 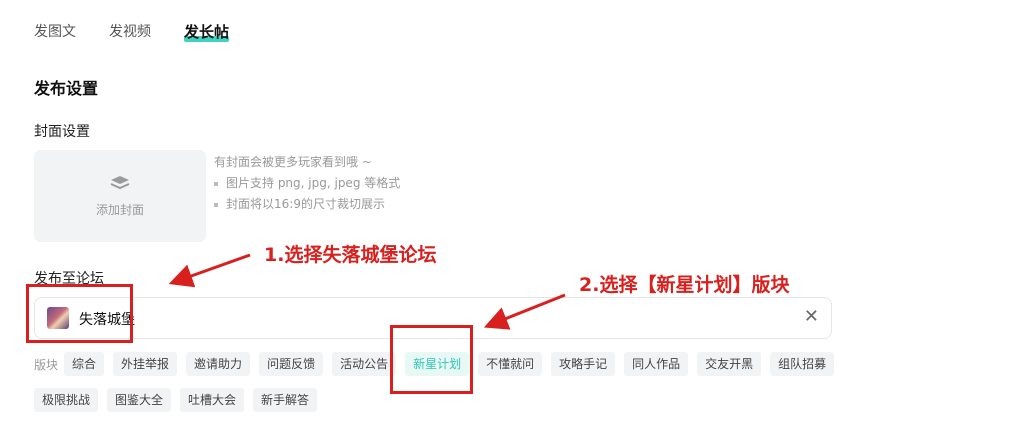 I want to click on arrow-step2, so click(x=524, y=311).